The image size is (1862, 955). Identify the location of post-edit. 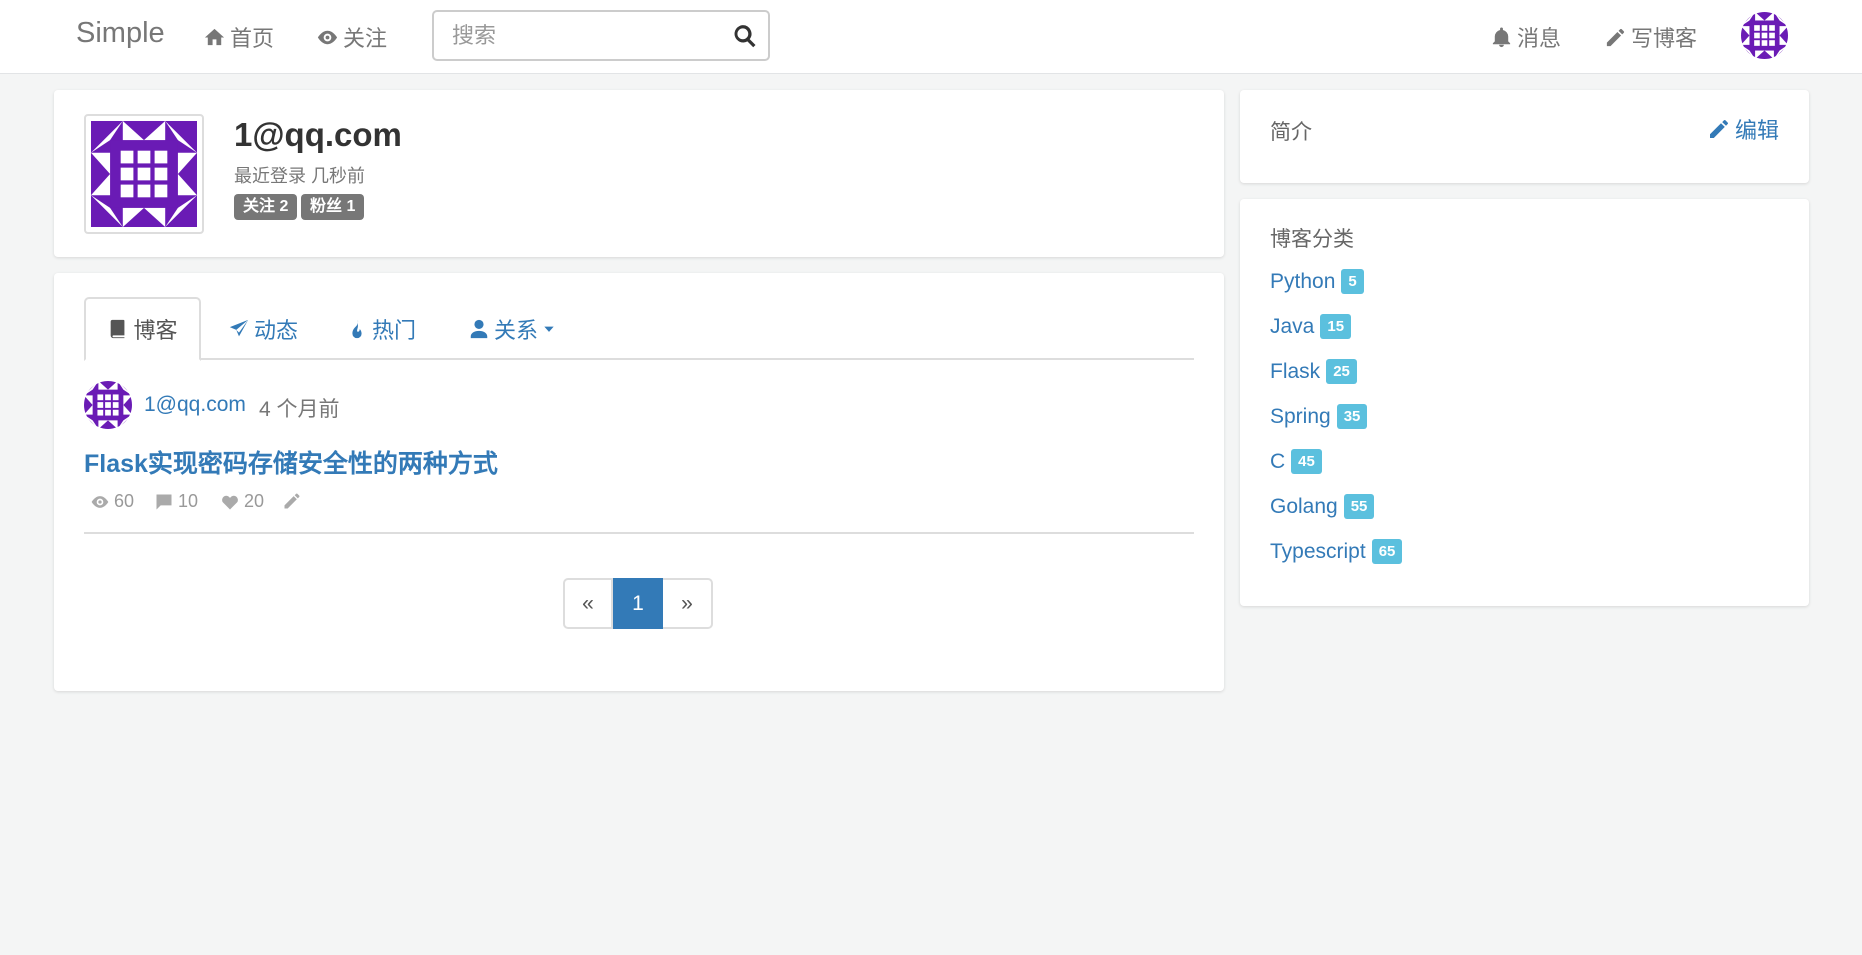
(292, 501).